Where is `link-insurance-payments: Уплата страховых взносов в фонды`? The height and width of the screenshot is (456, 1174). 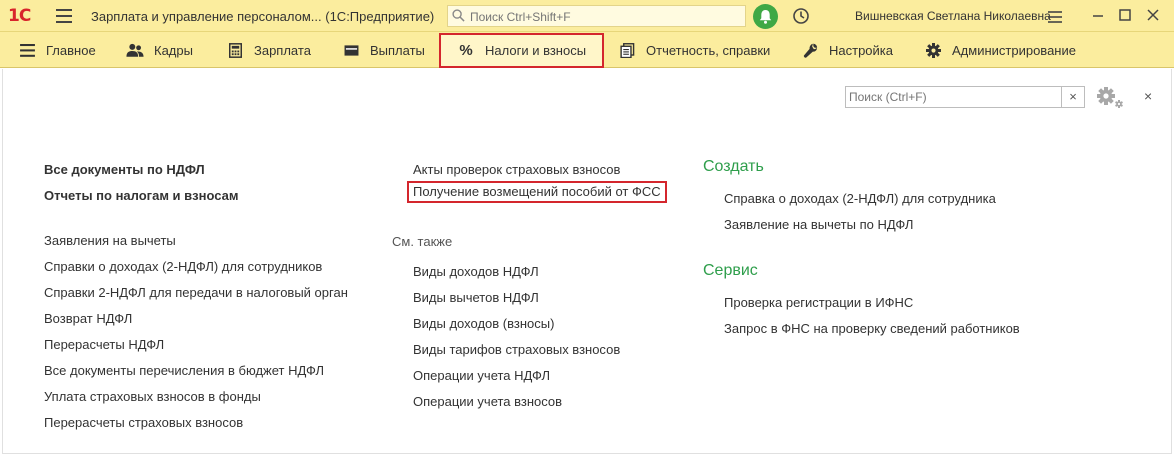
link-insurance-payments: Уплата страховых взносов в фонды is located at coordinates (152, 397).